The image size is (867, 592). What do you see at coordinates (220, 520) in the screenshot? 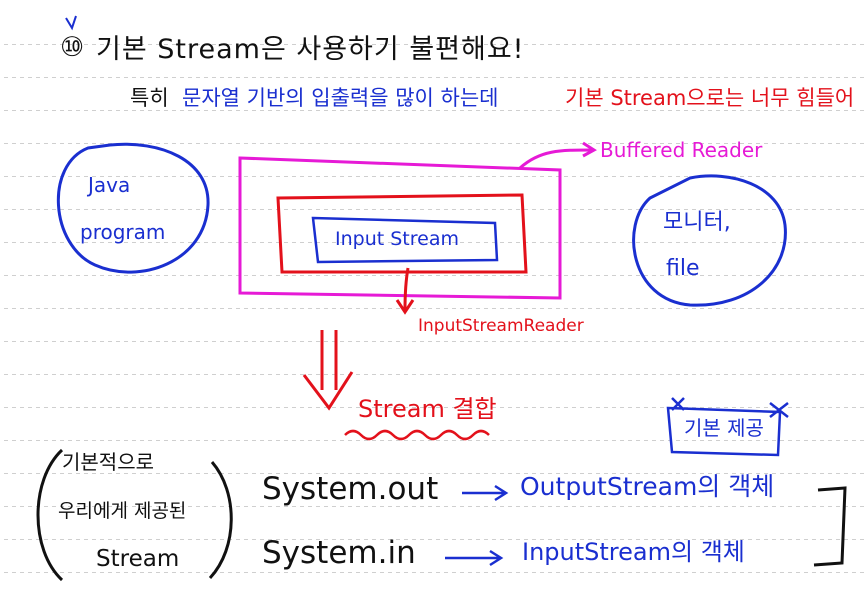
I see `right-paren` at bounding box center [220, 520].